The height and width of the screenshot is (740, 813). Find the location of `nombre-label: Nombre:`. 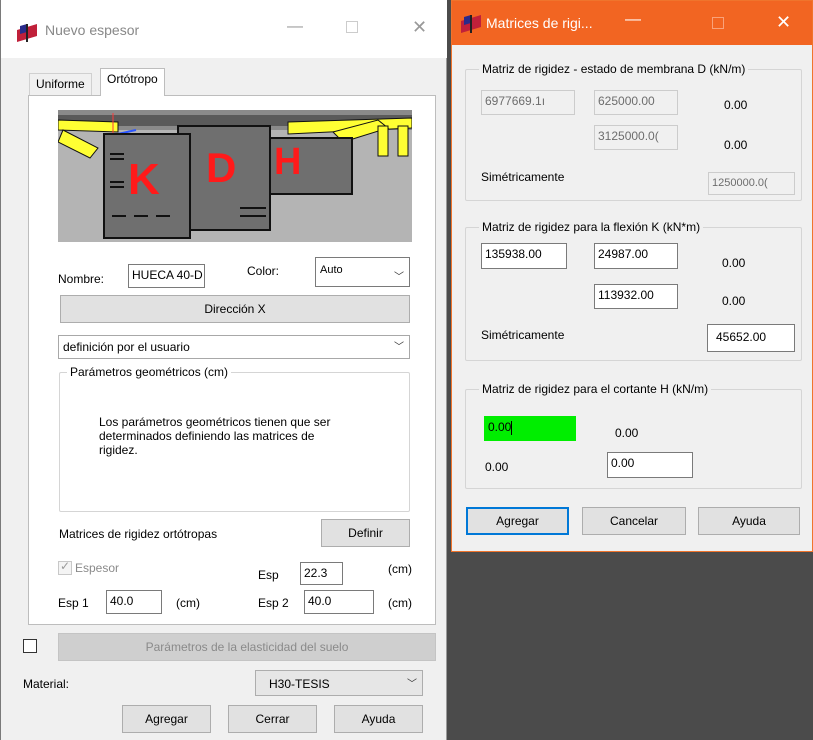

nombre-label: Nombre: is located at coordinates (81, 279).